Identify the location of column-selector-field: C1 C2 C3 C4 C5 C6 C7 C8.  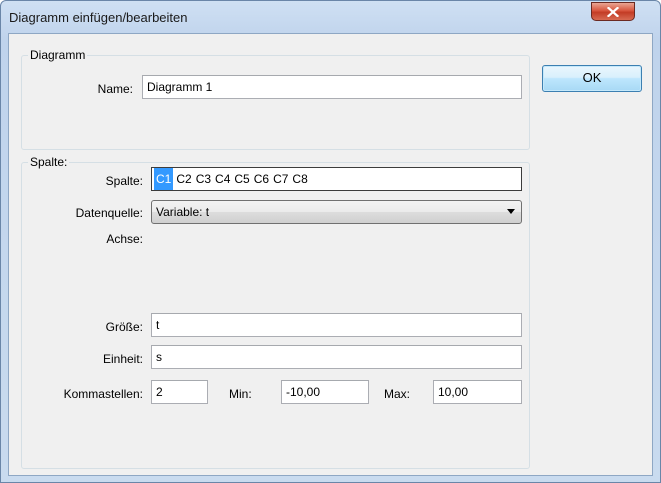
(336, 179).